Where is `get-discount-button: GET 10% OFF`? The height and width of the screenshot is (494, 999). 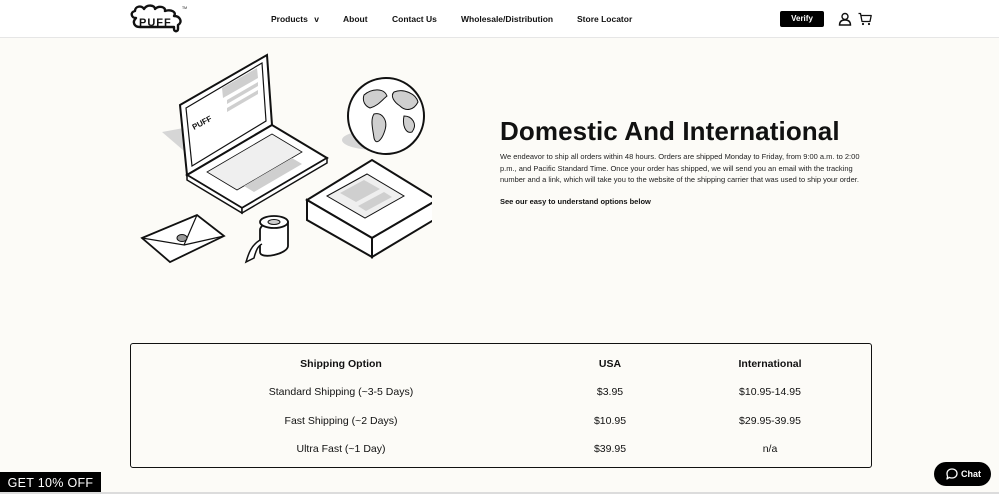
get-discount-button: GET 10% OFF is located at coordinates (50, 483).